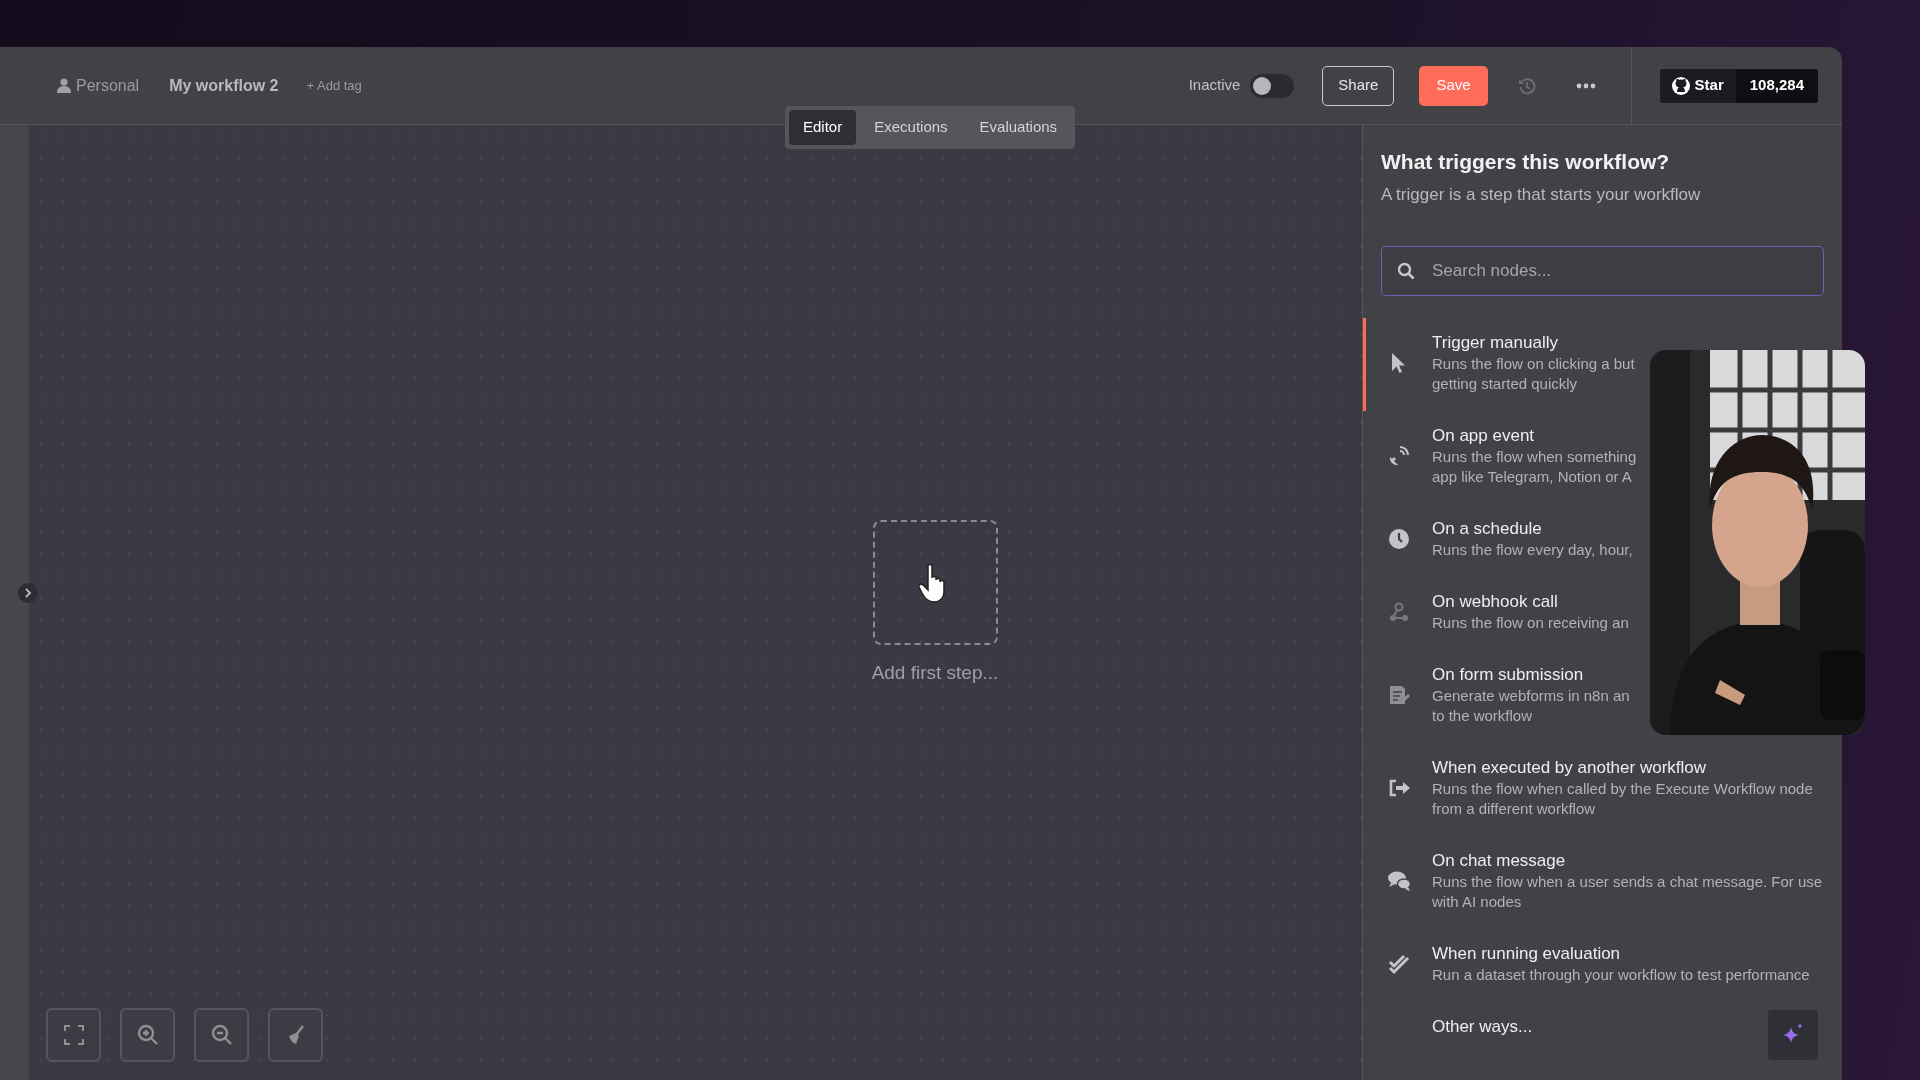 This screenshot has height=1080, width=1920. Describe the element at coordinates (1680, 85) in the screenshot. I see `github-icon` at that location.